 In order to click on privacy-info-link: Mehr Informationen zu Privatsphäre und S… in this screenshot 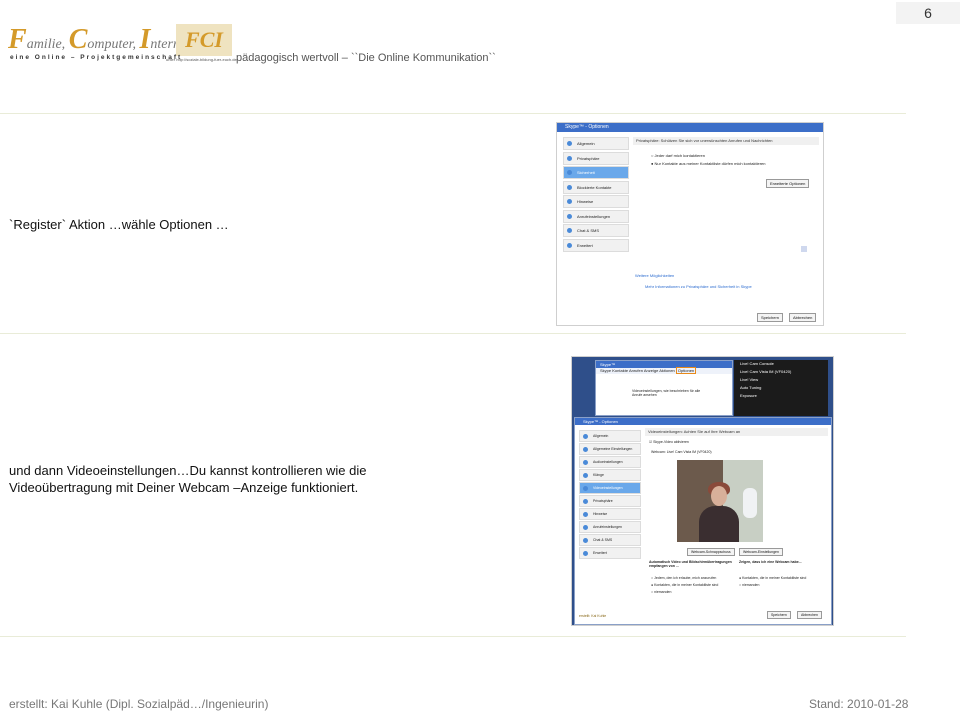, I will do `click(698, 286)`.